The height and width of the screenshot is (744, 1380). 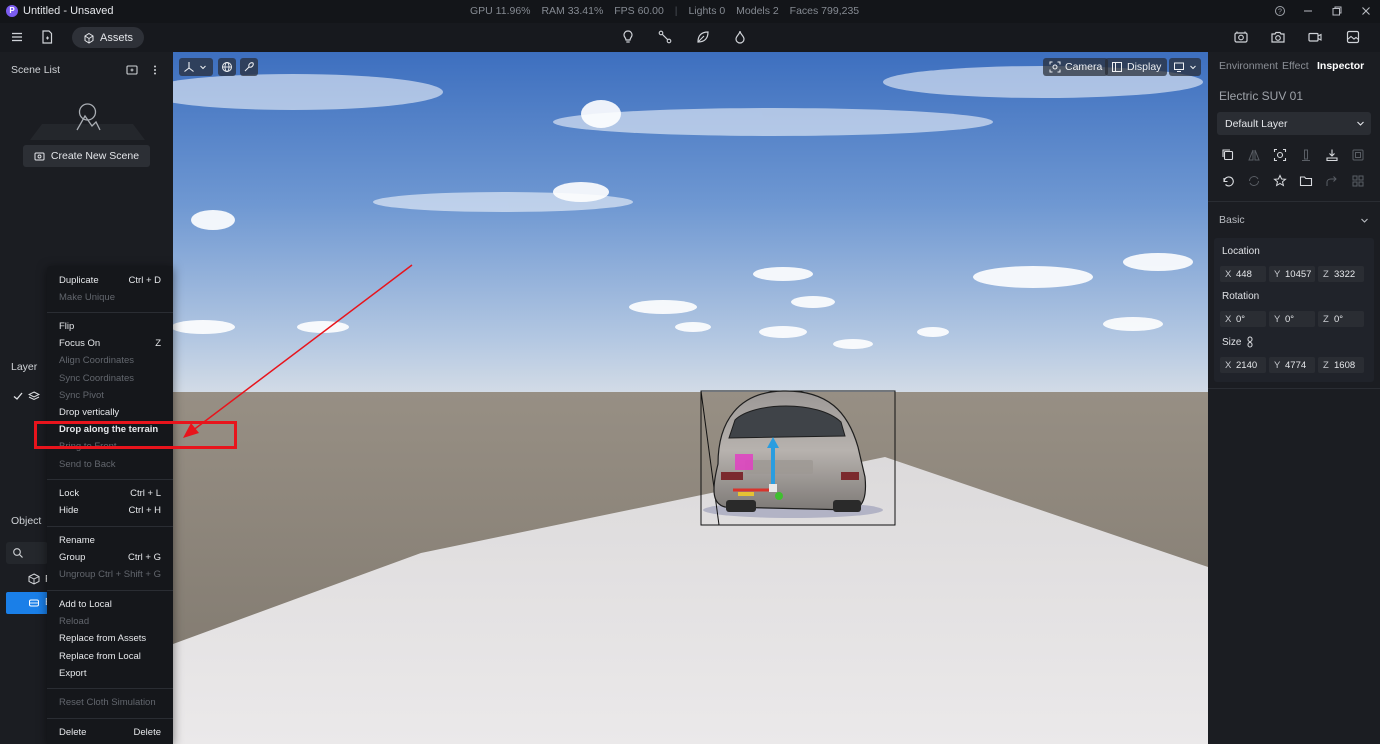 I want to click on folder-icon, so click(x=1306, y=181).